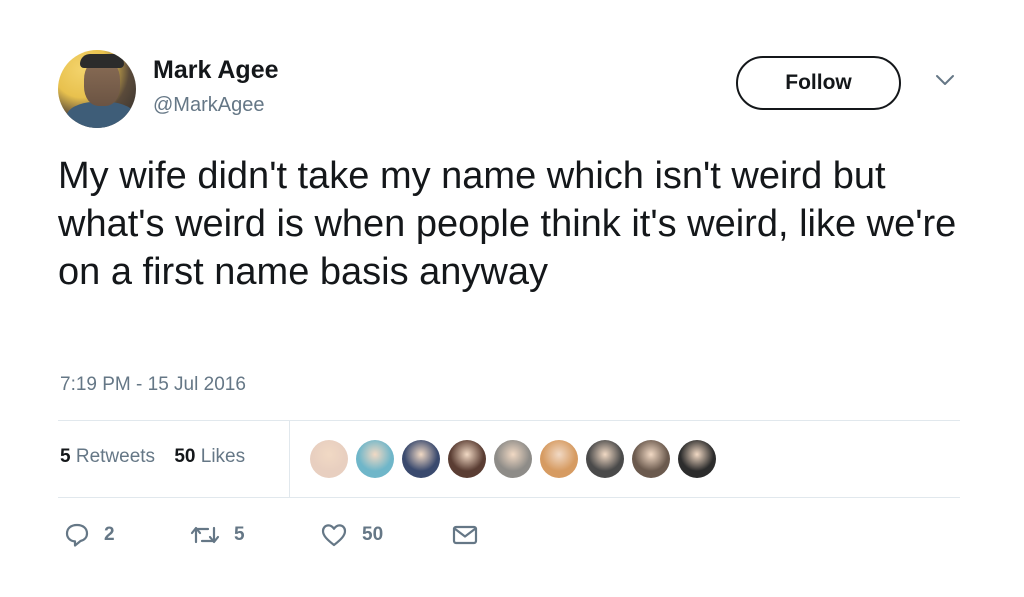 The width and height of the screenshot is (1024, 597). I want to click on follow-button: Follow, so click(818, 83).